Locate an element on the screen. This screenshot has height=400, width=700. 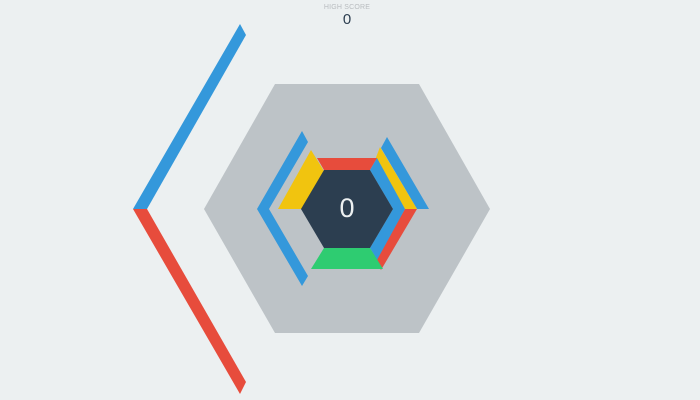
high-score-value: 0 is located at coordinates (347, 19).